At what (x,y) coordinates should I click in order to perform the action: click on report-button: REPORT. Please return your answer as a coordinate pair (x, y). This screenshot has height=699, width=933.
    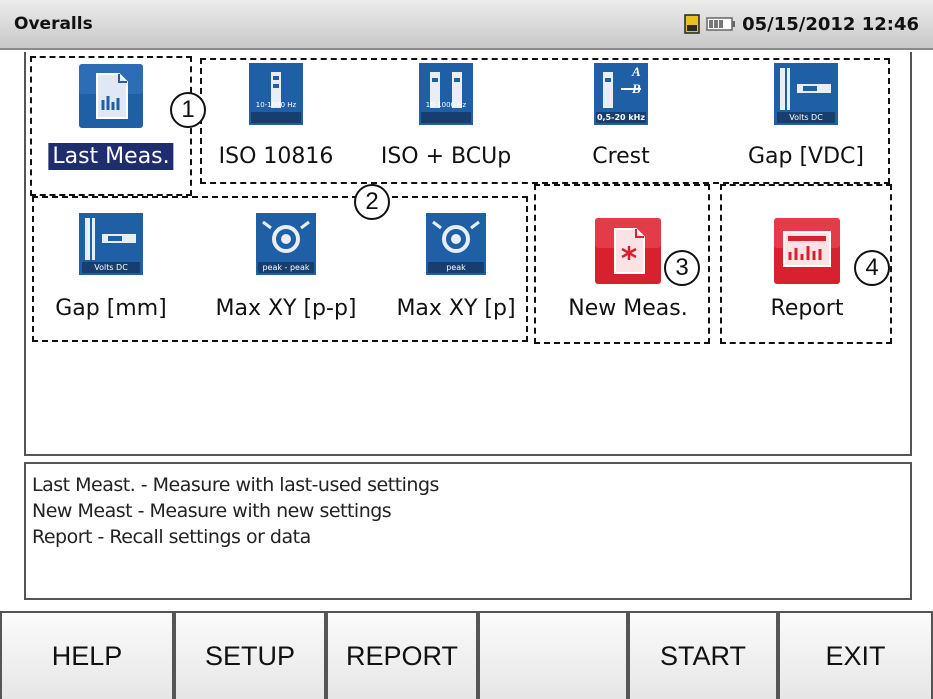
    Looking at the image, I should click on (402, 655).